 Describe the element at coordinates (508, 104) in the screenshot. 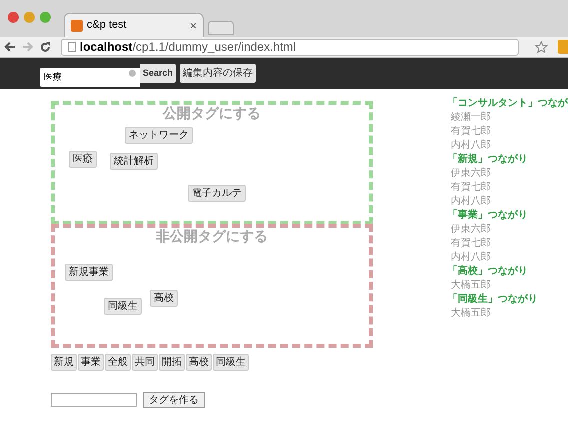

I see `connection-heading: 「コンサルタント」つなが` at that location.